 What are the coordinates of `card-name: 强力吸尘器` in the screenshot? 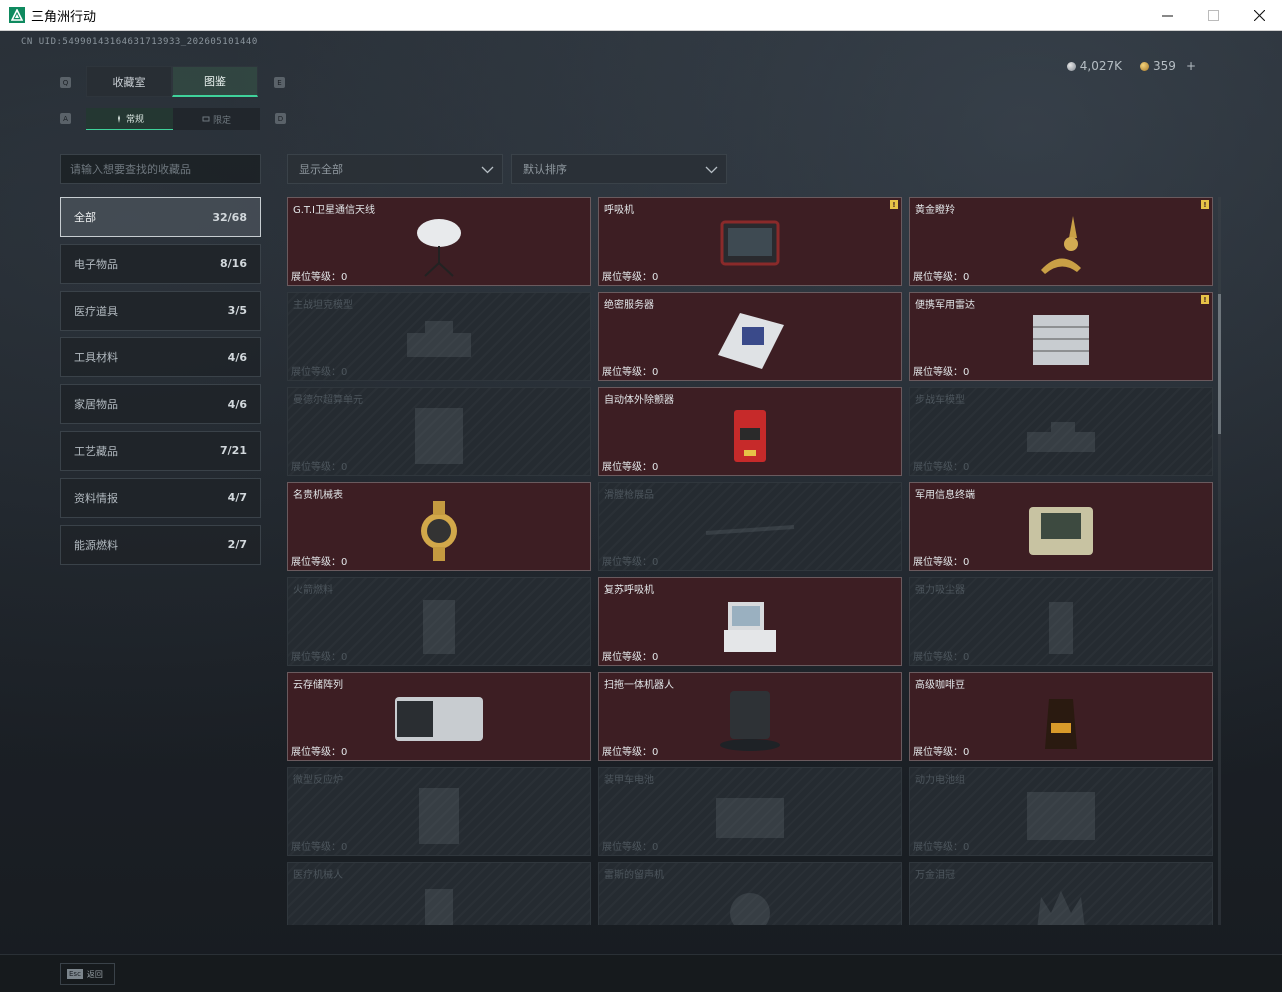 It's located at (940, 590).